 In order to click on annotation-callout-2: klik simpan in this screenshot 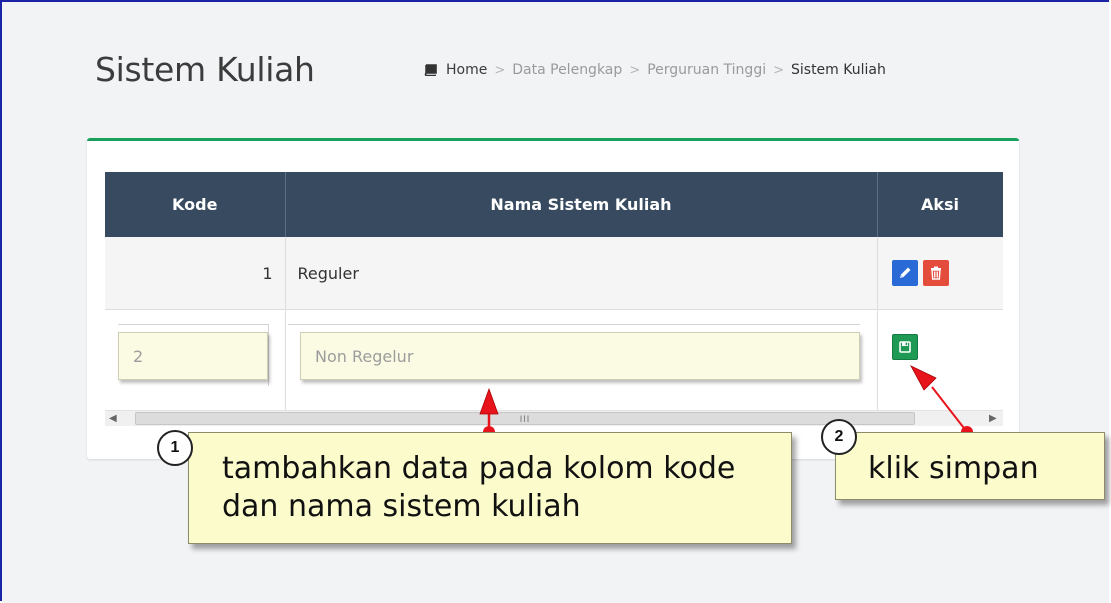, I will do `click(970, 466)`.